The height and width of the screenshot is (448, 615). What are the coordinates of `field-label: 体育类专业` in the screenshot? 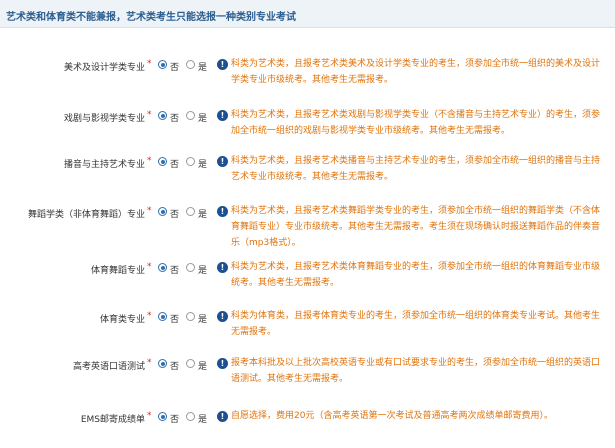 It's located at (122, 320).